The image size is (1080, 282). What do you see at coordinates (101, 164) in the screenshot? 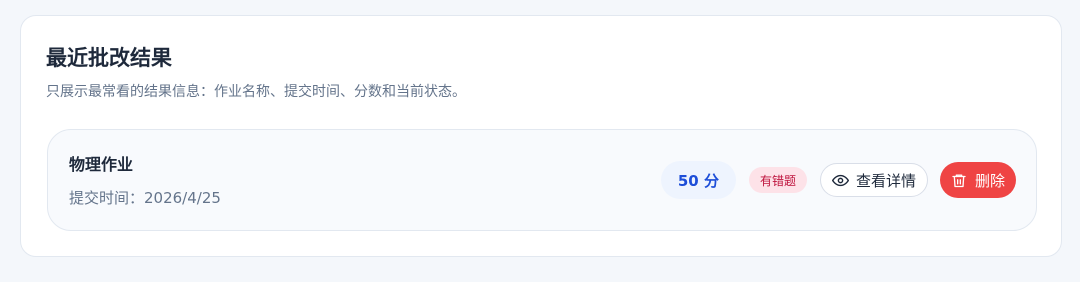
I see `homework-name: 物理作业` at bounding box center [101, 164].